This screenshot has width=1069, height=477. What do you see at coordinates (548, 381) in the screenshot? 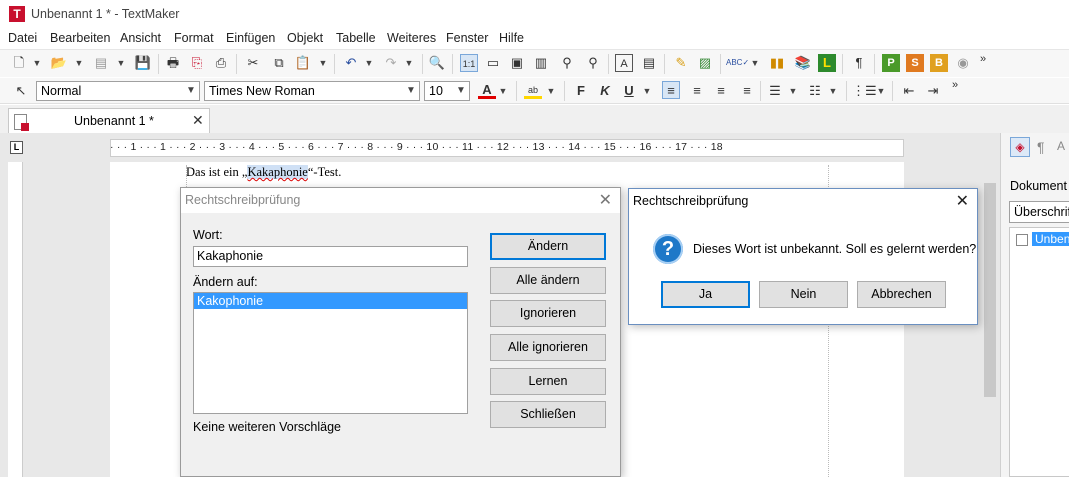
I see `learn-button: Lernen` at bounding box center [548, 381].